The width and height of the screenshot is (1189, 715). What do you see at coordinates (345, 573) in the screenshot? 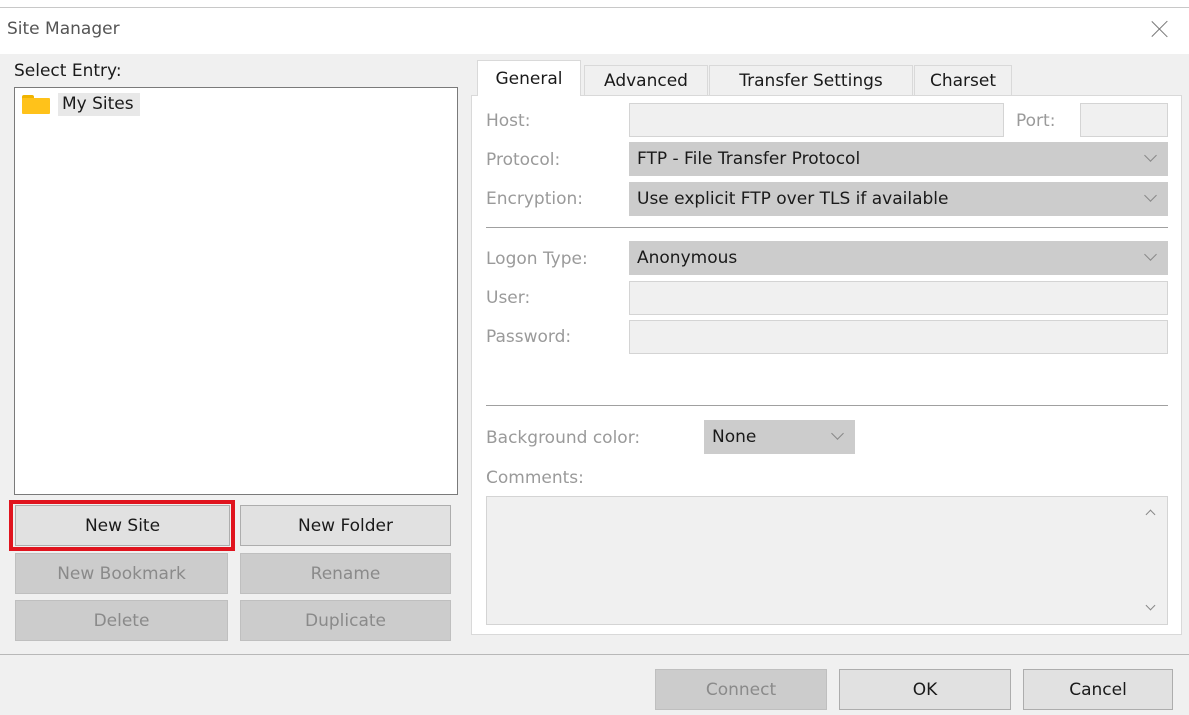
I see `rename-button: Rename` at bounding box center [345, 573].